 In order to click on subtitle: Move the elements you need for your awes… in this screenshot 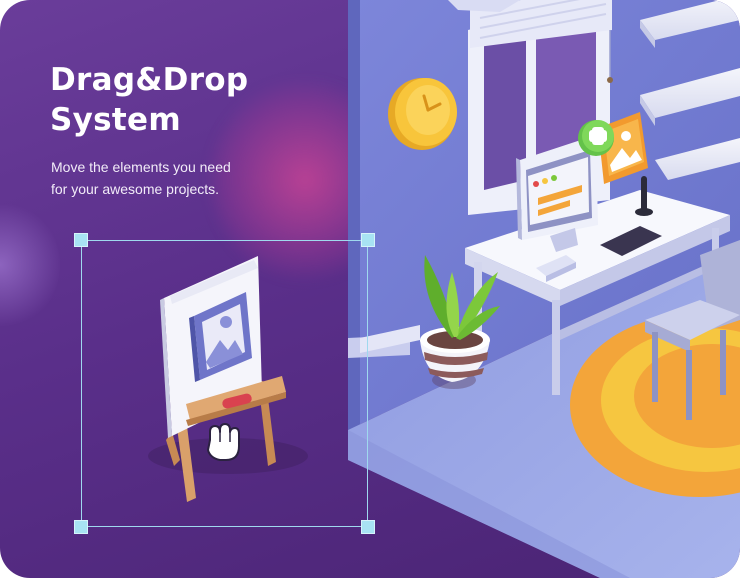, I will do `click(186, 178)`.